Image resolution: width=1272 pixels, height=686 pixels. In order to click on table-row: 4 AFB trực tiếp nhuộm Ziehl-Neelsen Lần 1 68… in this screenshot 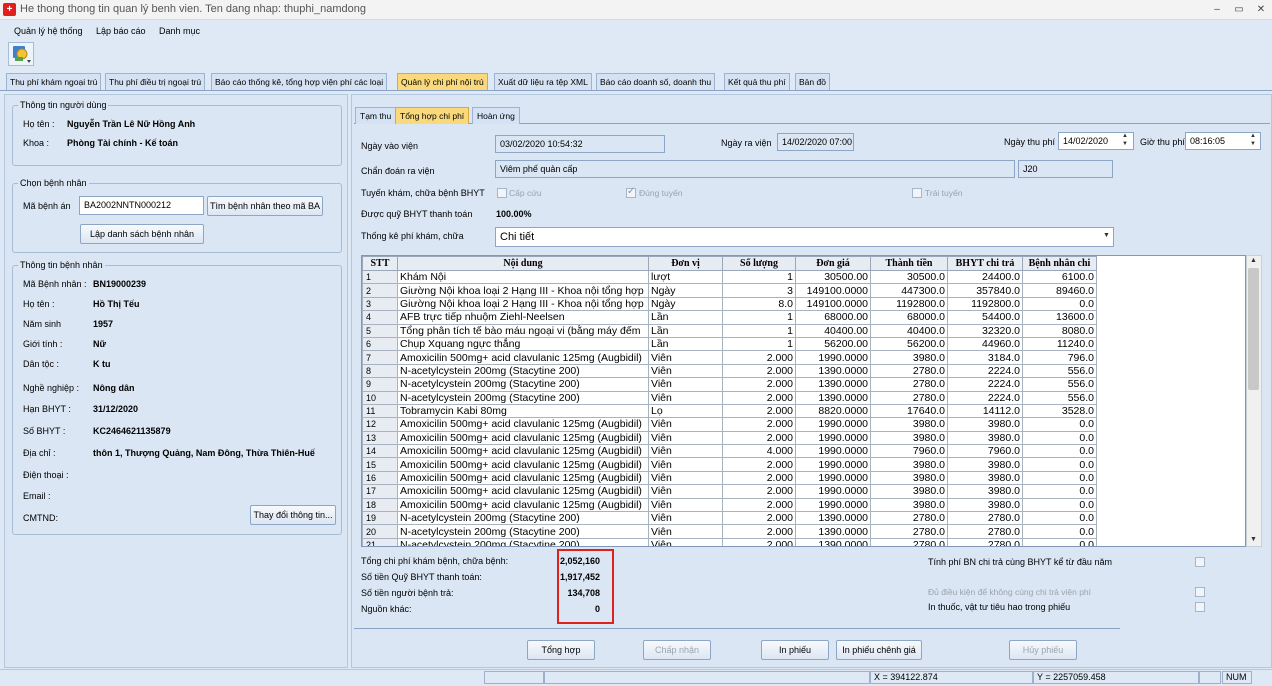, I will do `click(729, 317)`.